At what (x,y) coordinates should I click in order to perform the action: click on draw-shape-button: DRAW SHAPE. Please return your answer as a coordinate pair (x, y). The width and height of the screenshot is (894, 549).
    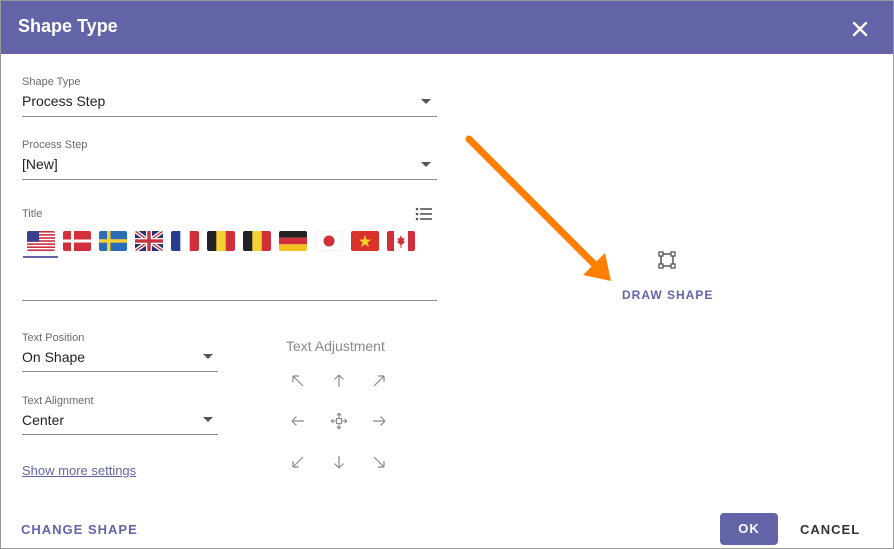
    Looking at the image, I should click on (667, 295).